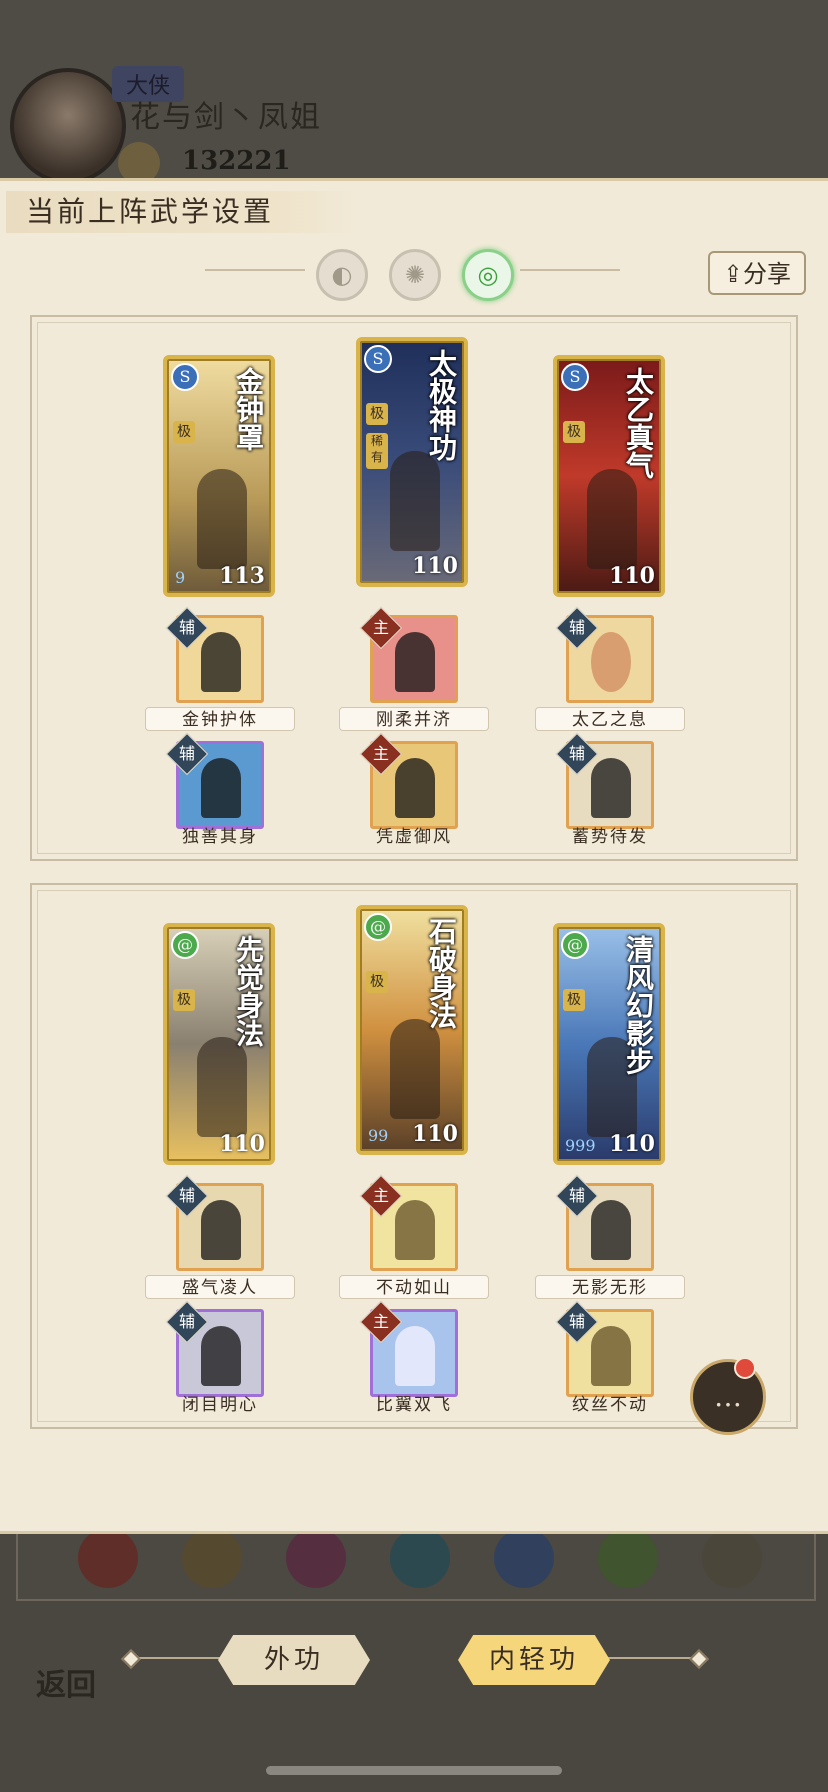  What do you see at coordinates (414, 719) in the screenshot?
I see `skill-label: 刚柔并济` at bounding box center [414, 719].